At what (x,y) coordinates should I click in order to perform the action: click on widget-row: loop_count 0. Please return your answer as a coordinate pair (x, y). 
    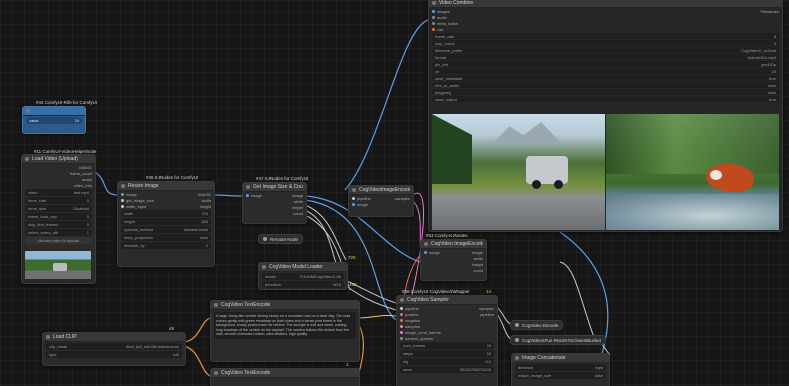
    Looking at the image, I should click on (605, 43).